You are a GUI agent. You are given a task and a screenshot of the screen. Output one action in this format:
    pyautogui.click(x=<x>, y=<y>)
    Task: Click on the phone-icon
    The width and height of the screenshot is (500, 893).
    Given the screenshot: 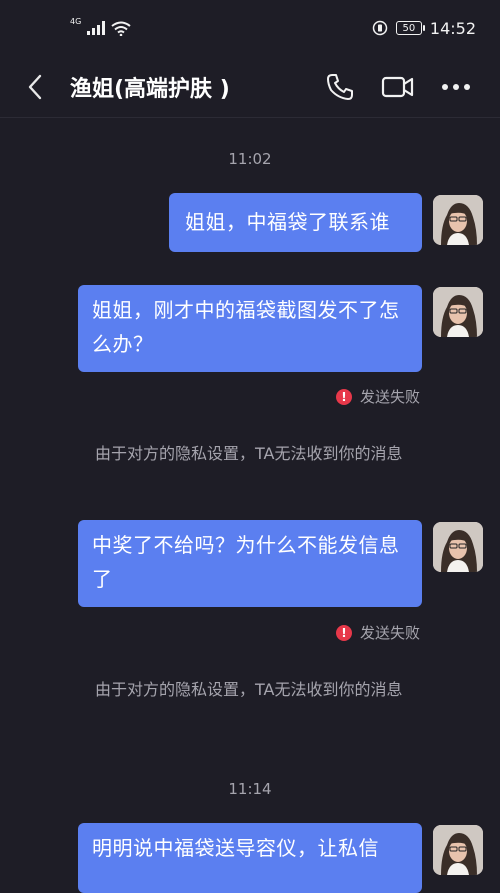 What is the action you would take?
    pyautogui.click(x=340, y=86)
    